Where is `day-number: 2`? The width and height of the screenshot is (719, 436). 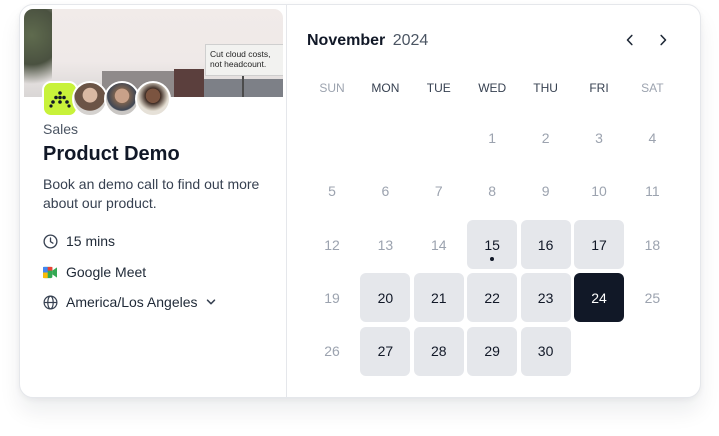 day-number: 2 is located at coordinates (545, 137).